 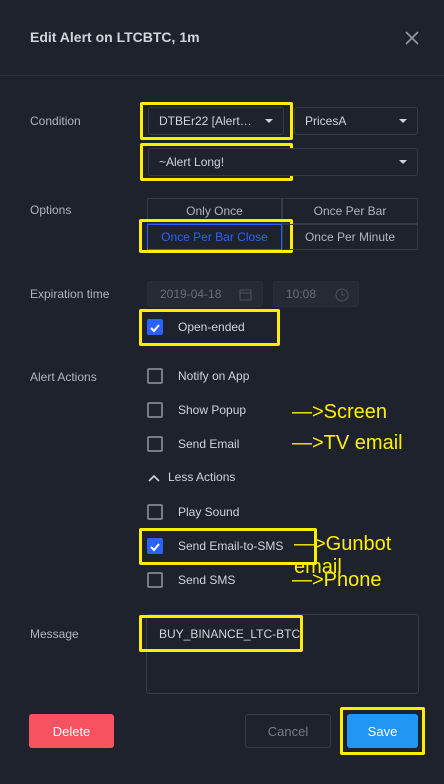 What do you see at coordinates (350, 211) in the screenshot?
I see `option-once-per-bar: Once Per Bar` at bounding box center [350, 211].